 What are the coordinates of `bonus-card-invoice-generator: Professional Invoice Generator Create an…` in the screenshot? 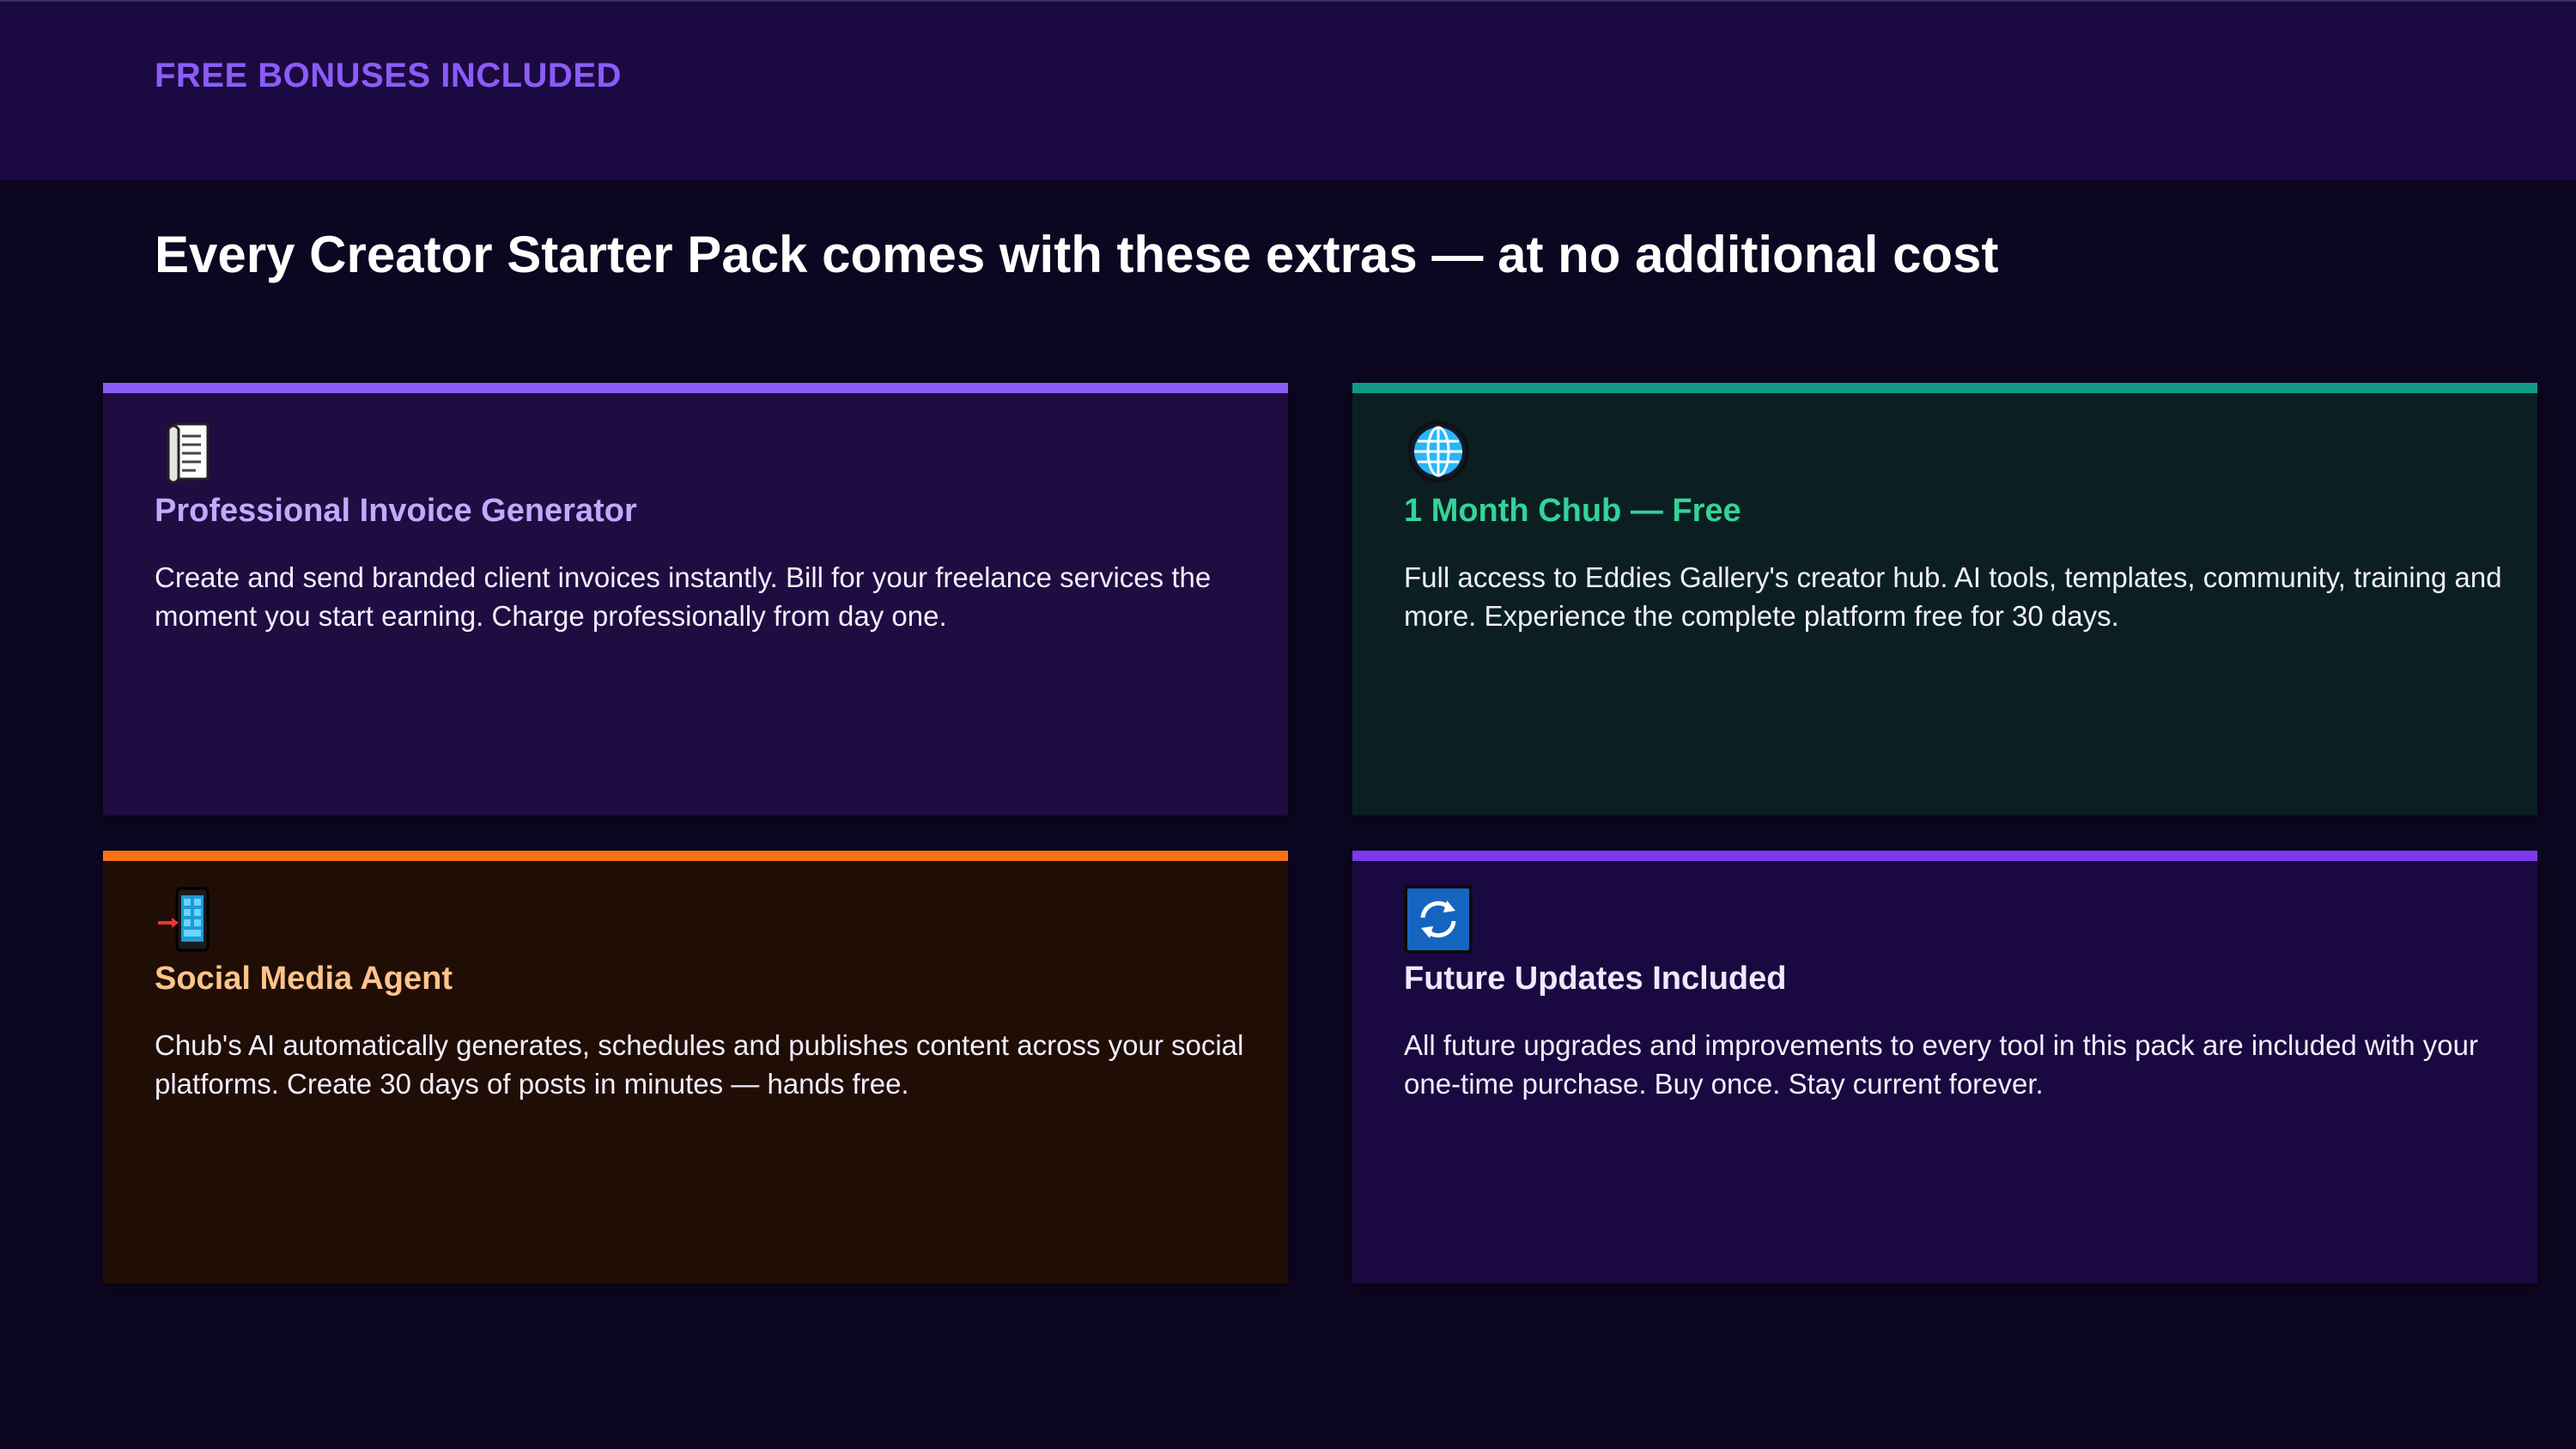 It's located at (695, 599).